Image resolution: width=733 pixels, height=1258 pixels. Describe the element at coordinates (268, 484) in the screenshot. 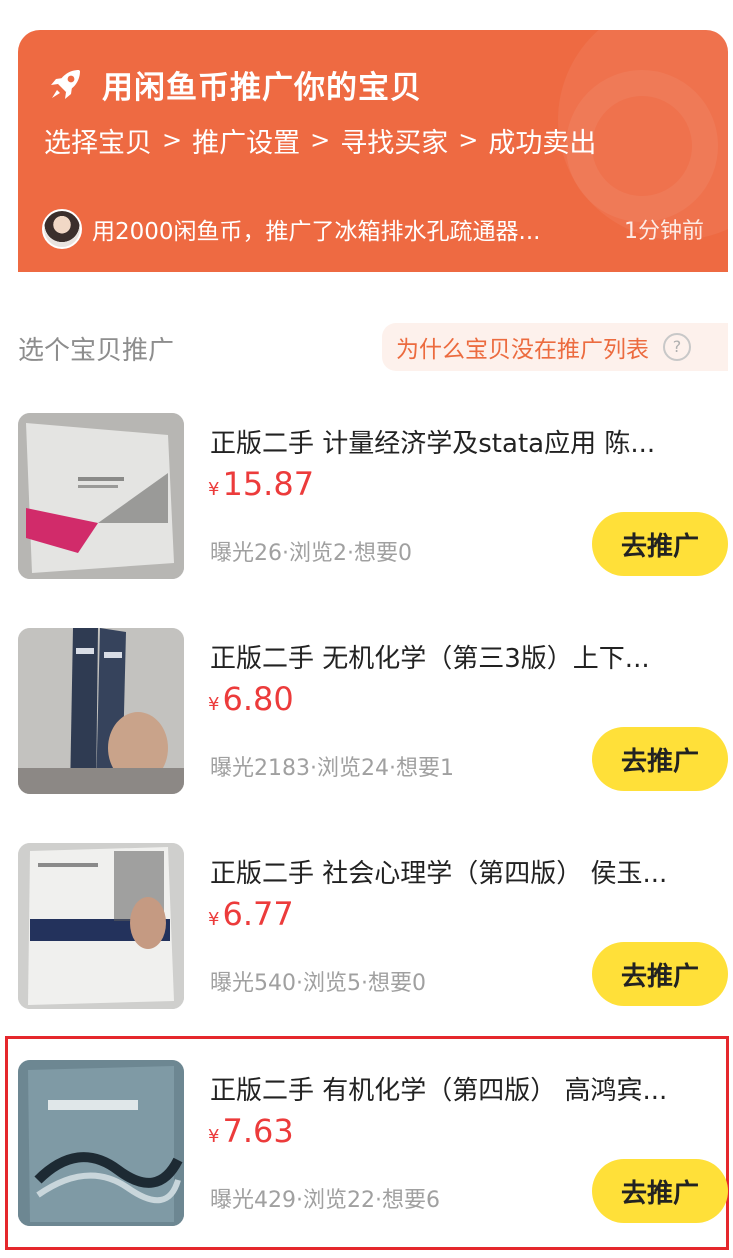

I see `price-value: 15.87` at that location.